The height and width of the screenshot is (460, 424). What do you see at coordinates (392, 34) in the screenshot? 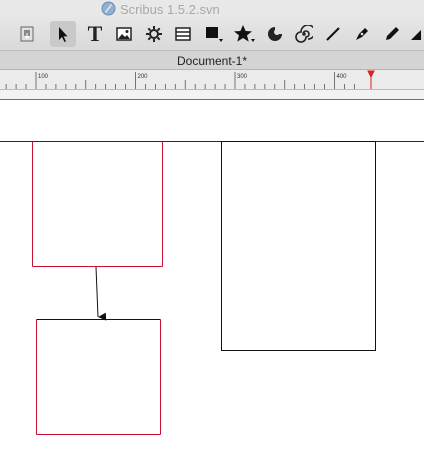
I see `freehand-pencil-icon` at bounding box center [392, 34].